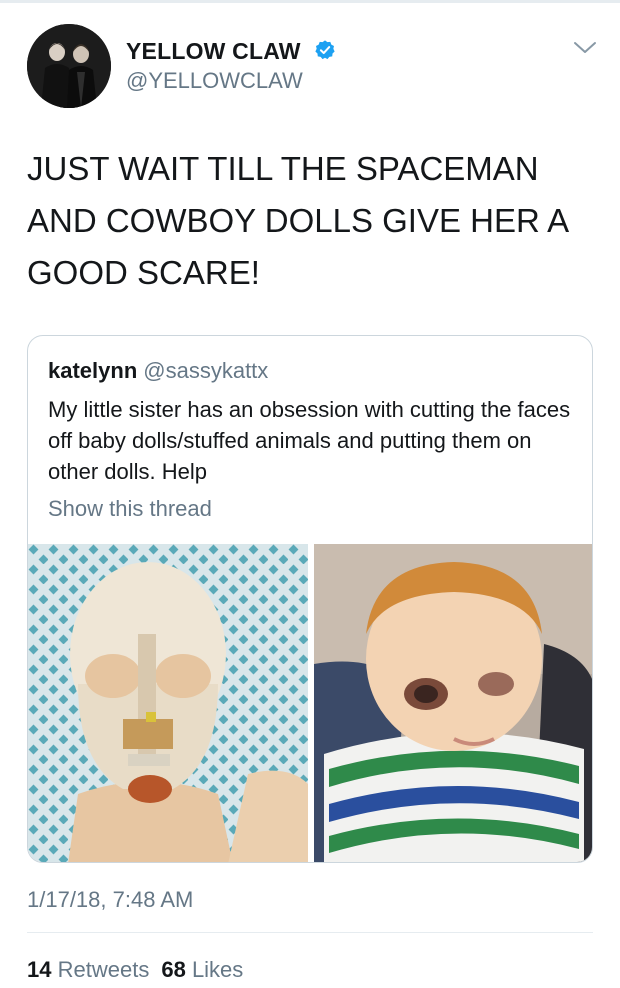 This screenshot has width=620, height=988. Describe the element at coordinates (93, 370) in the screenshot. I see `quoted-author-name: katelynn` at that location.